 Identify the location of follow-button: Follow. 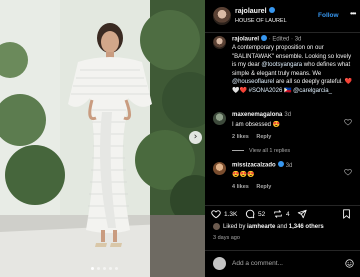
(328, 15).